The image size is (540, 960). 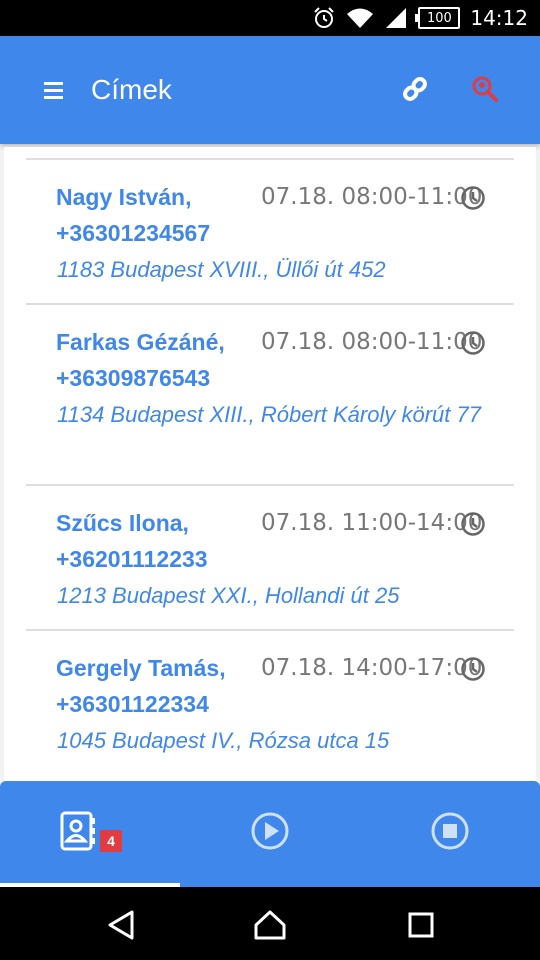 What do you see at coordinates (140, 342) in the screenshot?
I see `contact-name: Farkas Gézáné,` at bounding box center [140, 342].